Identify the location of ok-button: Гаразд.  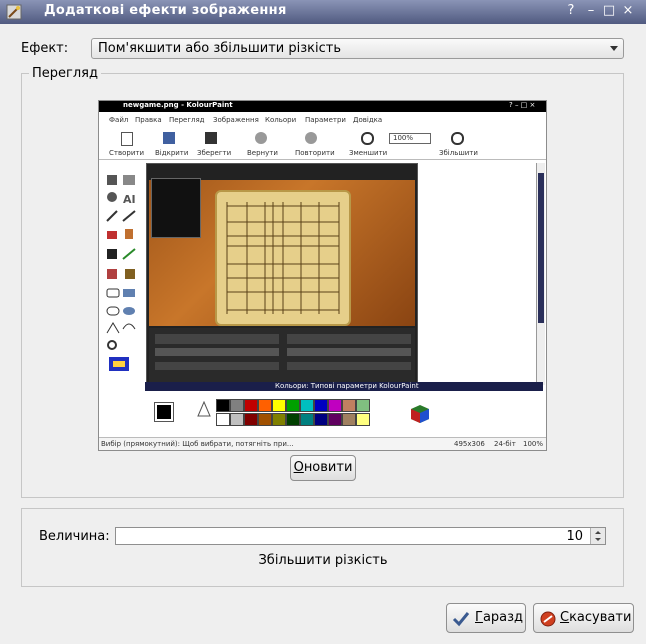
(486, 618).